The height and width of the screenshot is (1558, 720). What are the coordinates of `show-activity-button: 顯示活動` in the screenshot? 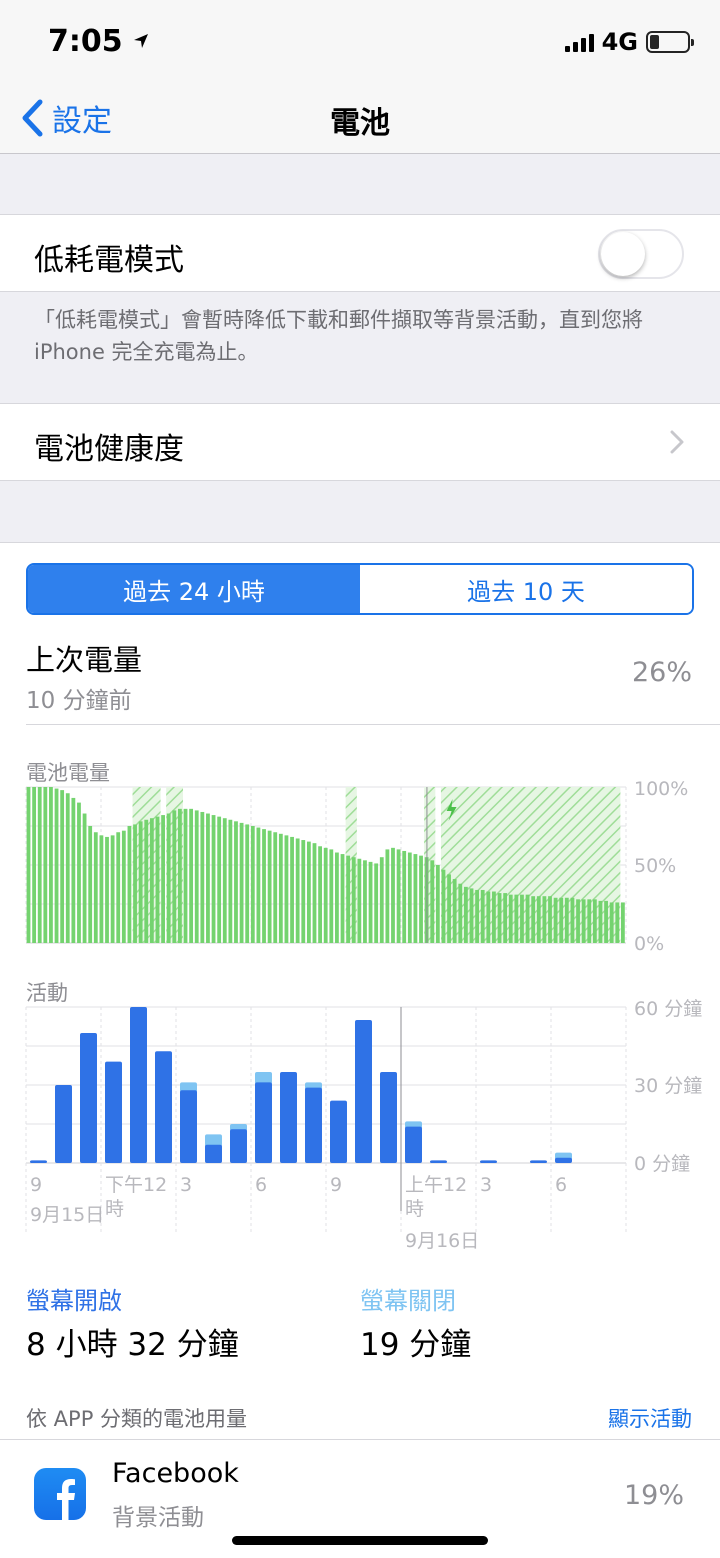 It's located at (650, 1418).